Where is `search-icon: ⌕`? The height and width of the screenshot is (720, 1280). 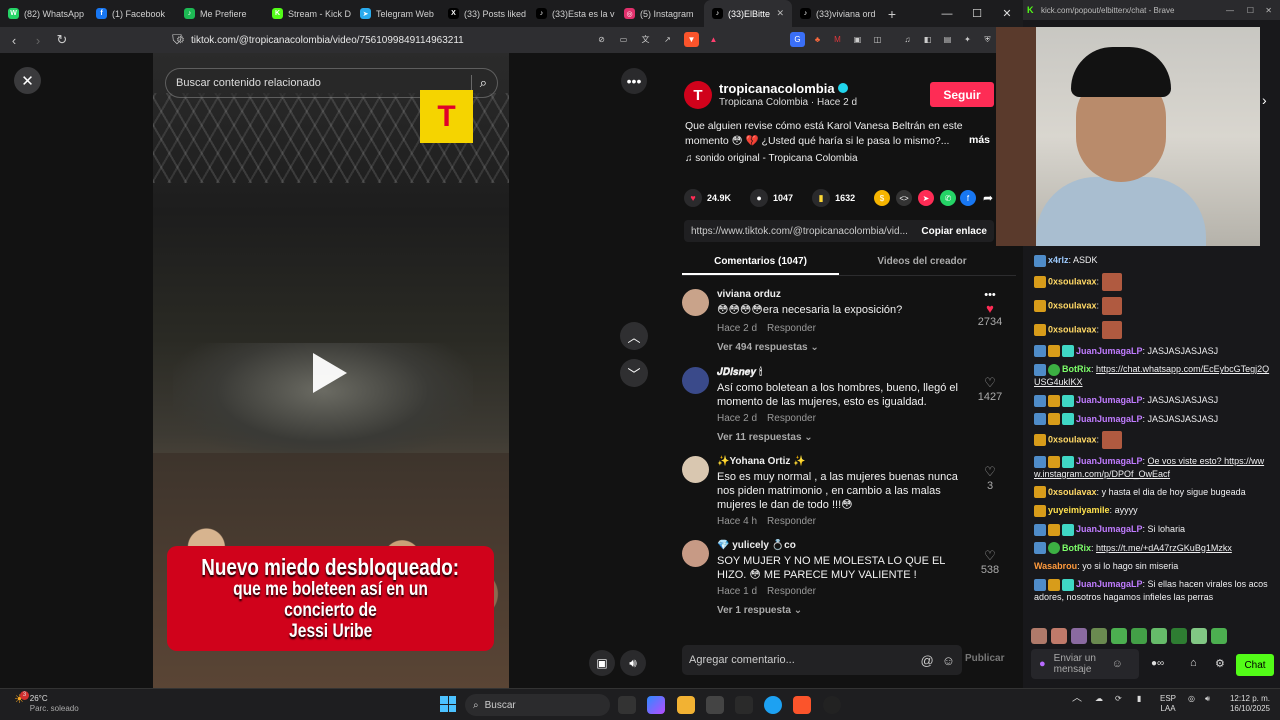 search-icon: ⌕ is located at coordinates (478, 83).